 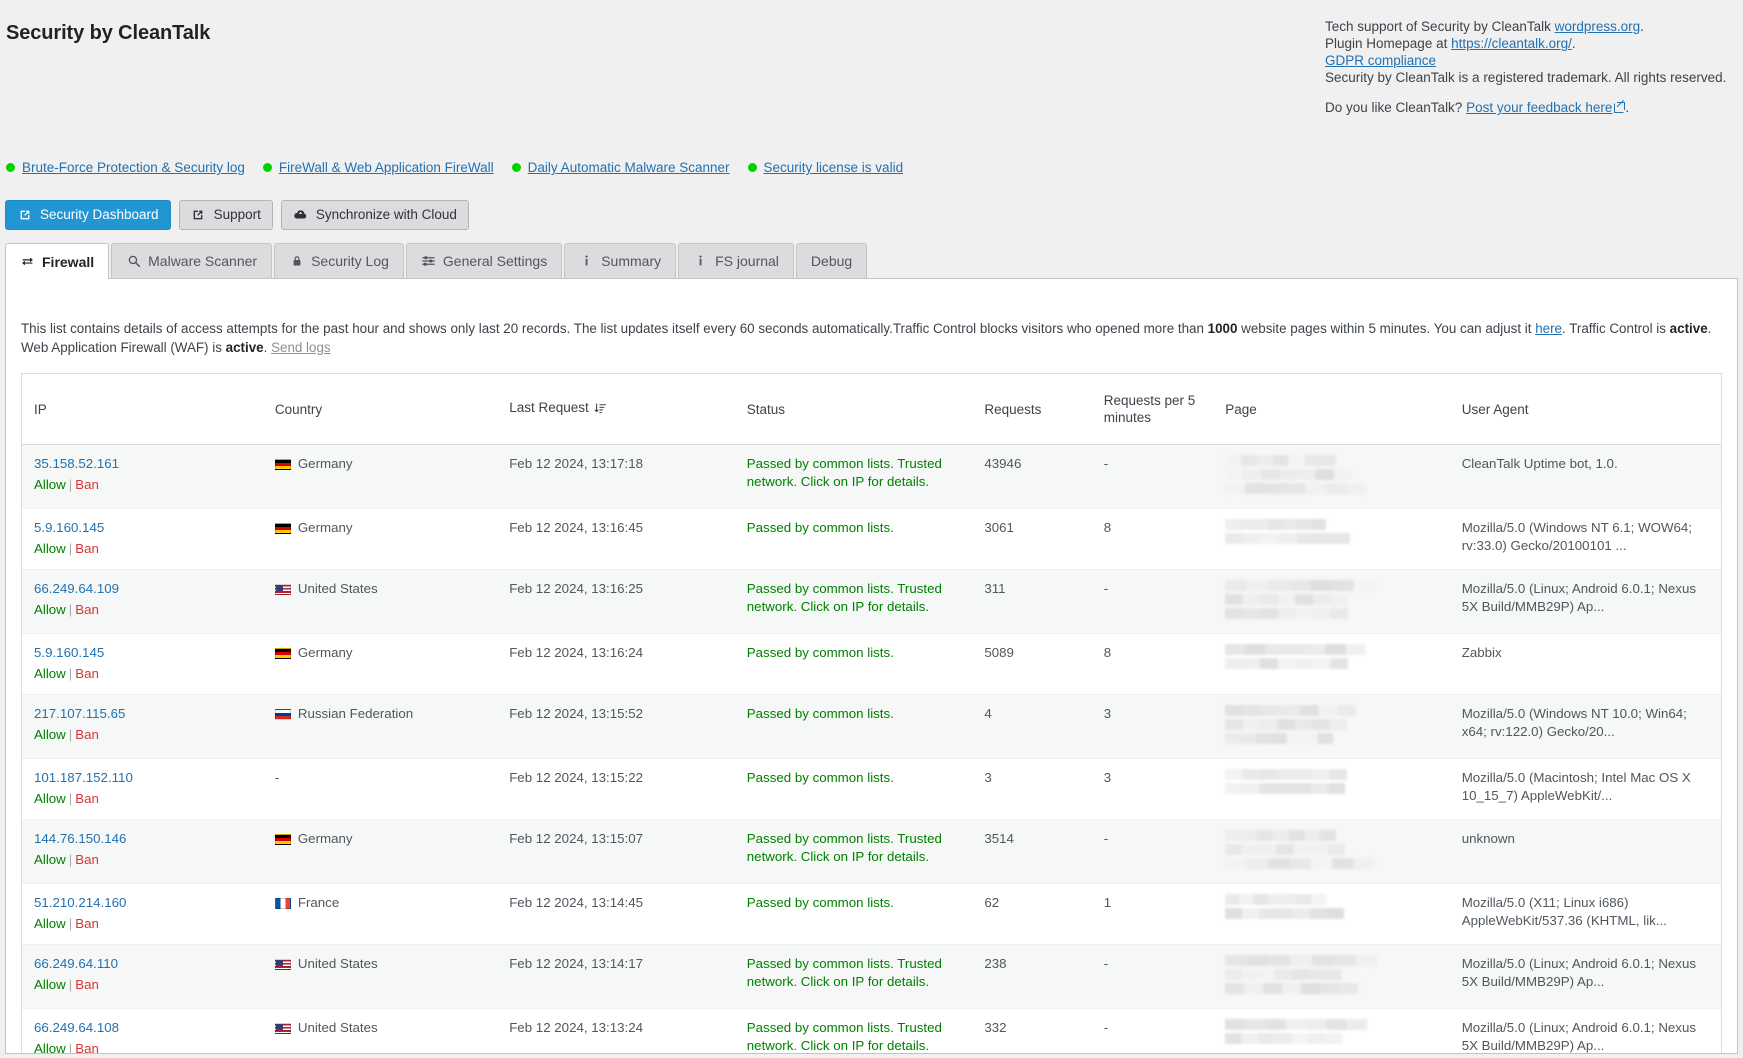 What do you see at coordinates (736, 260) in the screenshot?
I see `tab-fs-journal: FS journal` at bounding box center [736, 260].